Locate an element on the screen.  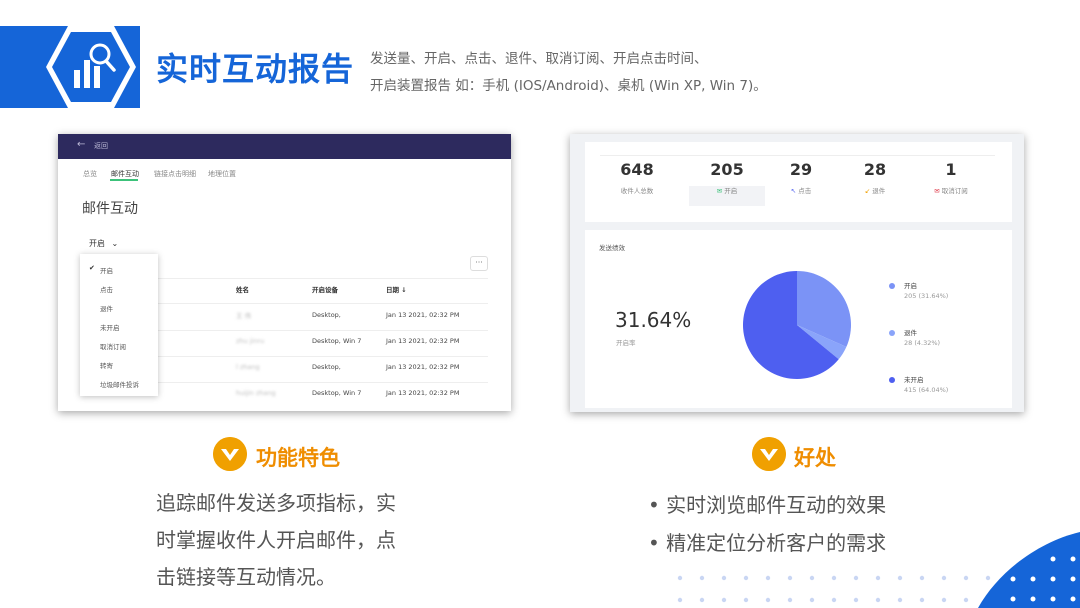
tab-email-interaction: 邮件互动 is located at coordinates (125, 174).